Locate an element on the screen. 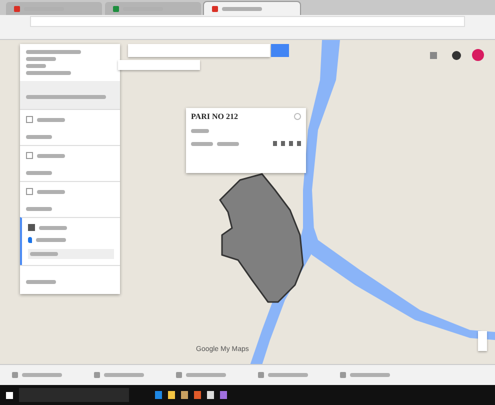  search-button is located at coordinates (280, 50).